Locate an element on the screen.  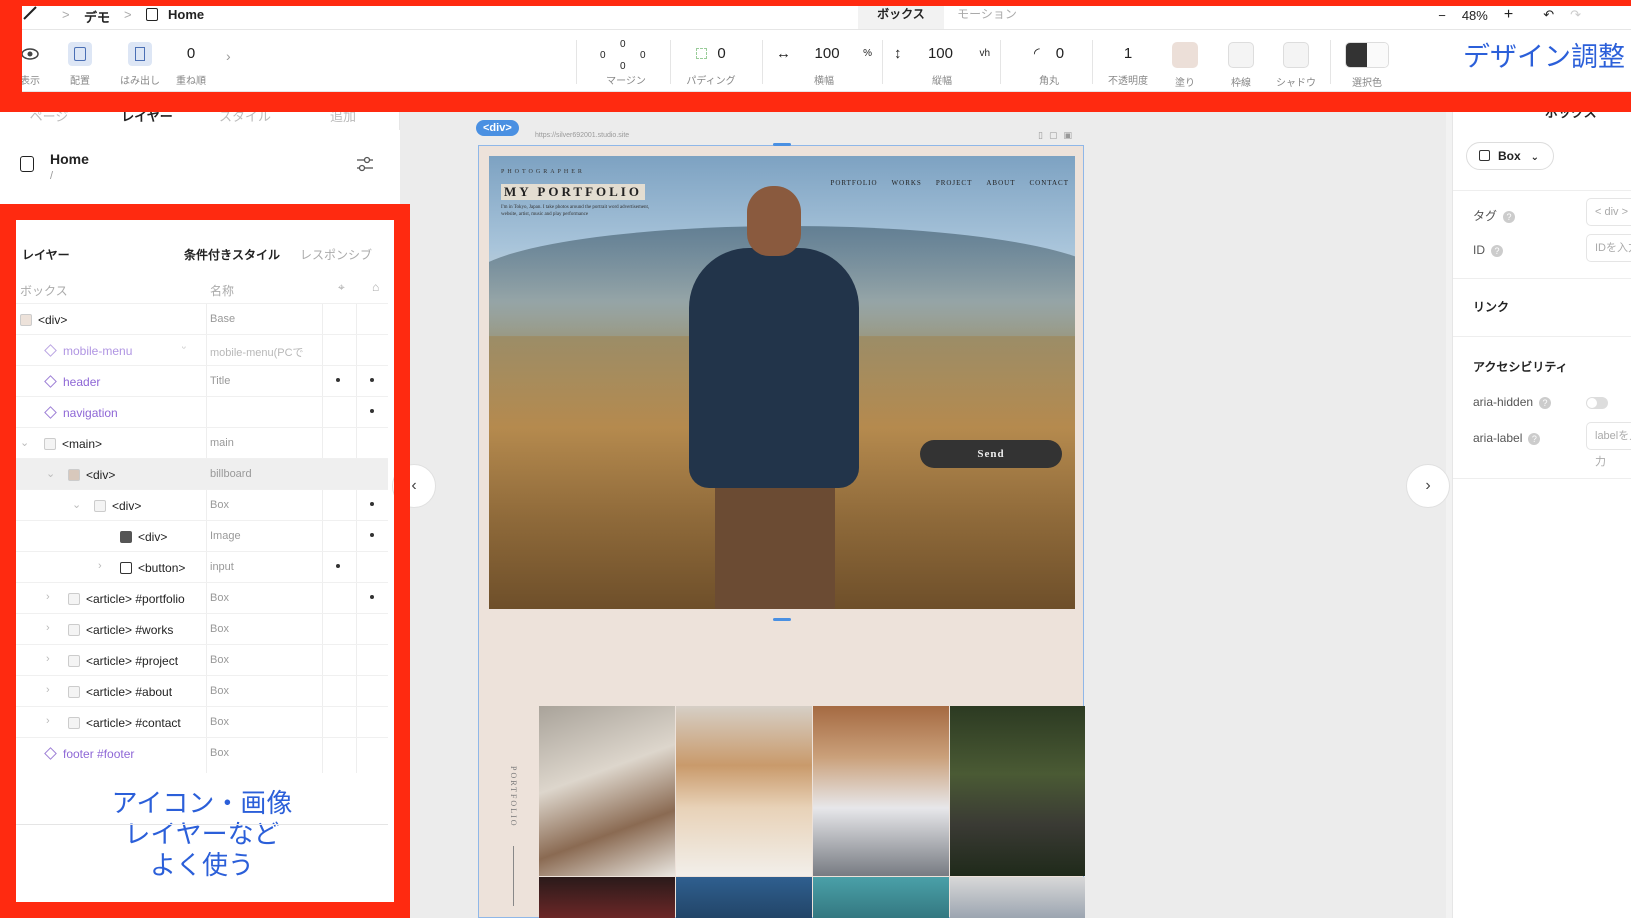
pin-icon: ⌖ is located at coordinates (341, 287).